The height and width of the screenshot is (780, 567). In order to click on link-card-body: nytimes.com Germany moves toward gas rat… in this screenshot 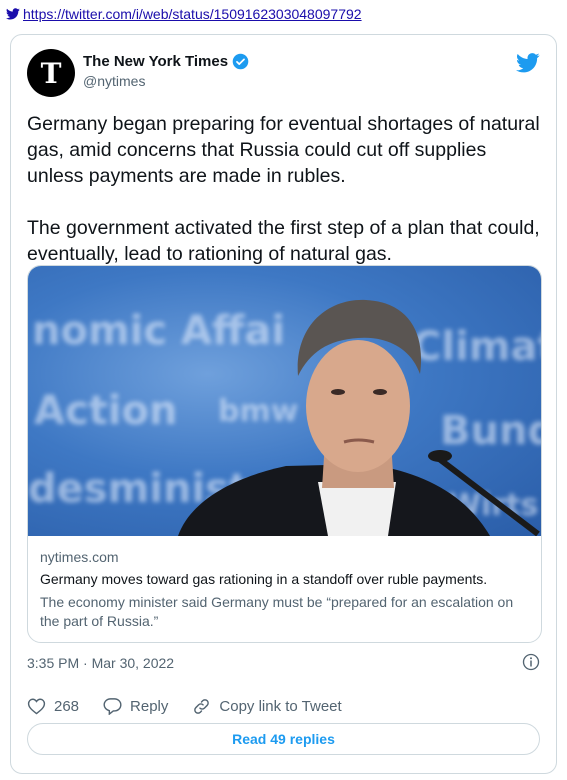, I will do `click(284, 590)`.